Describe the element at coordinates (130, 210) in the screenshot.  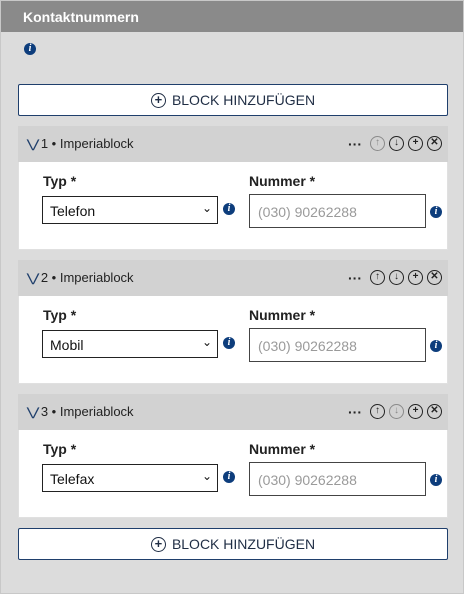
I see `type-select: Telefon ⌄` at that location.